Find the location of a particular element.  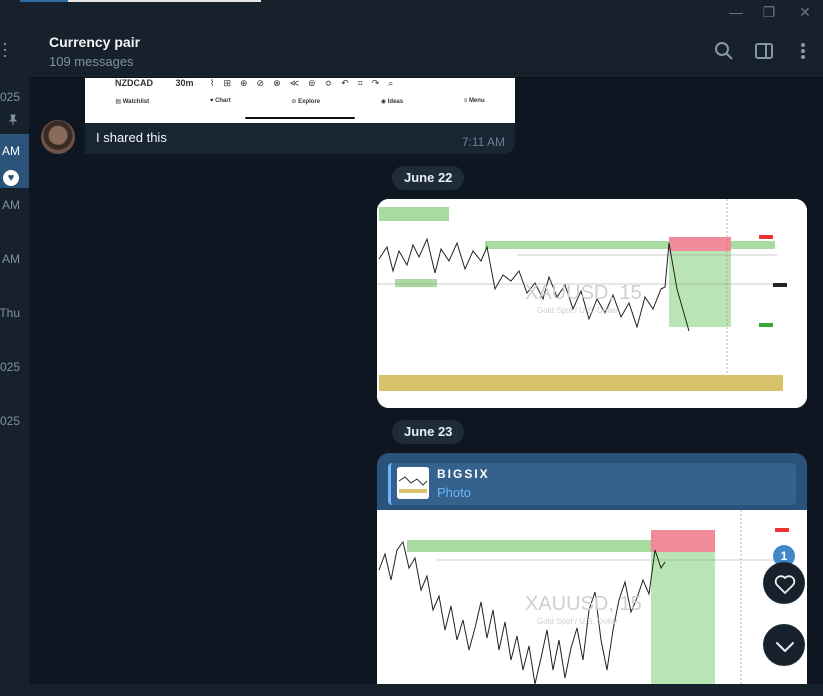

menu-dots-icon: · · · is located at coordinates (7, 49).